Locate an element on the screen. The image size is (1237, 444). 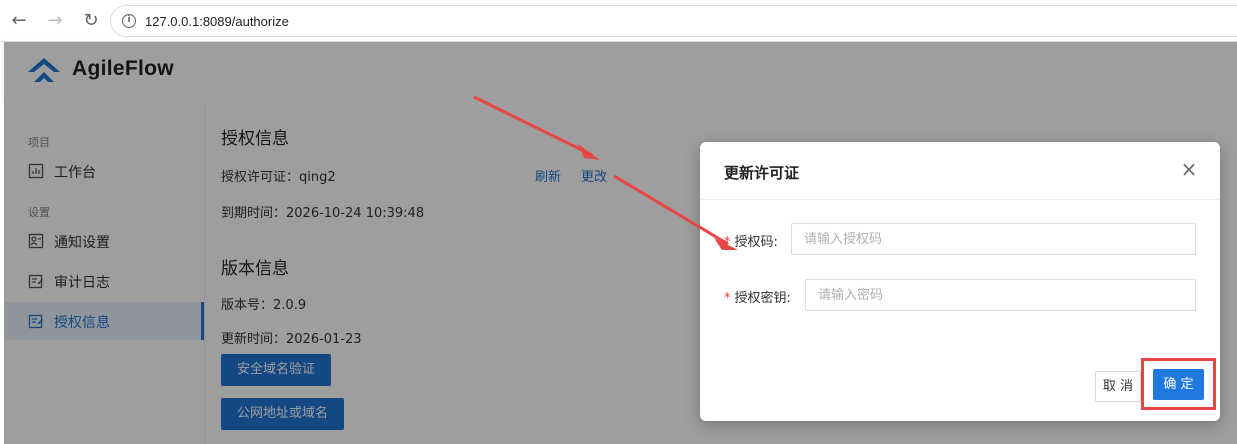
auth-secret-label: * 授权密钥: is located at coordinates (757, 296).